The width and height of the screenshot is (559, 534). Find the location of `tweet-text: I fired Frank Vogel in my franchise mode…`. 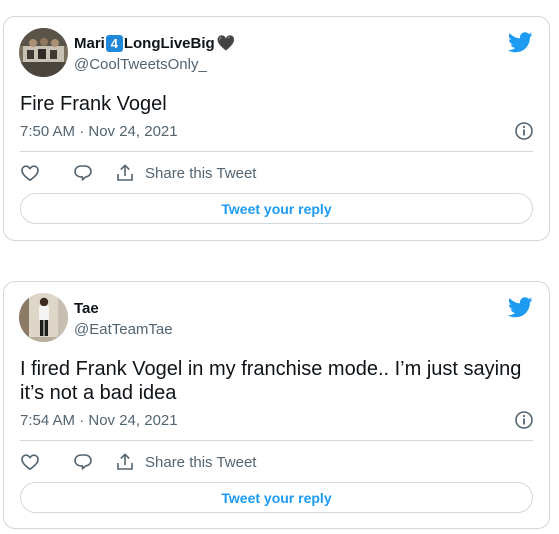

tweet-text: I fired Frank Vogel in my franchise mode… is located at coordinates (271, 381).